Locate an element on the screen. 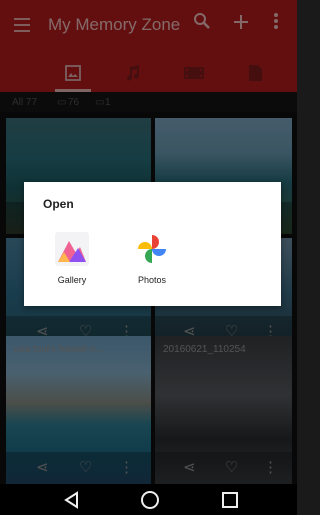 The image size is (320, 515). gallery-option: Gallery is located at coordinates (72, 258).